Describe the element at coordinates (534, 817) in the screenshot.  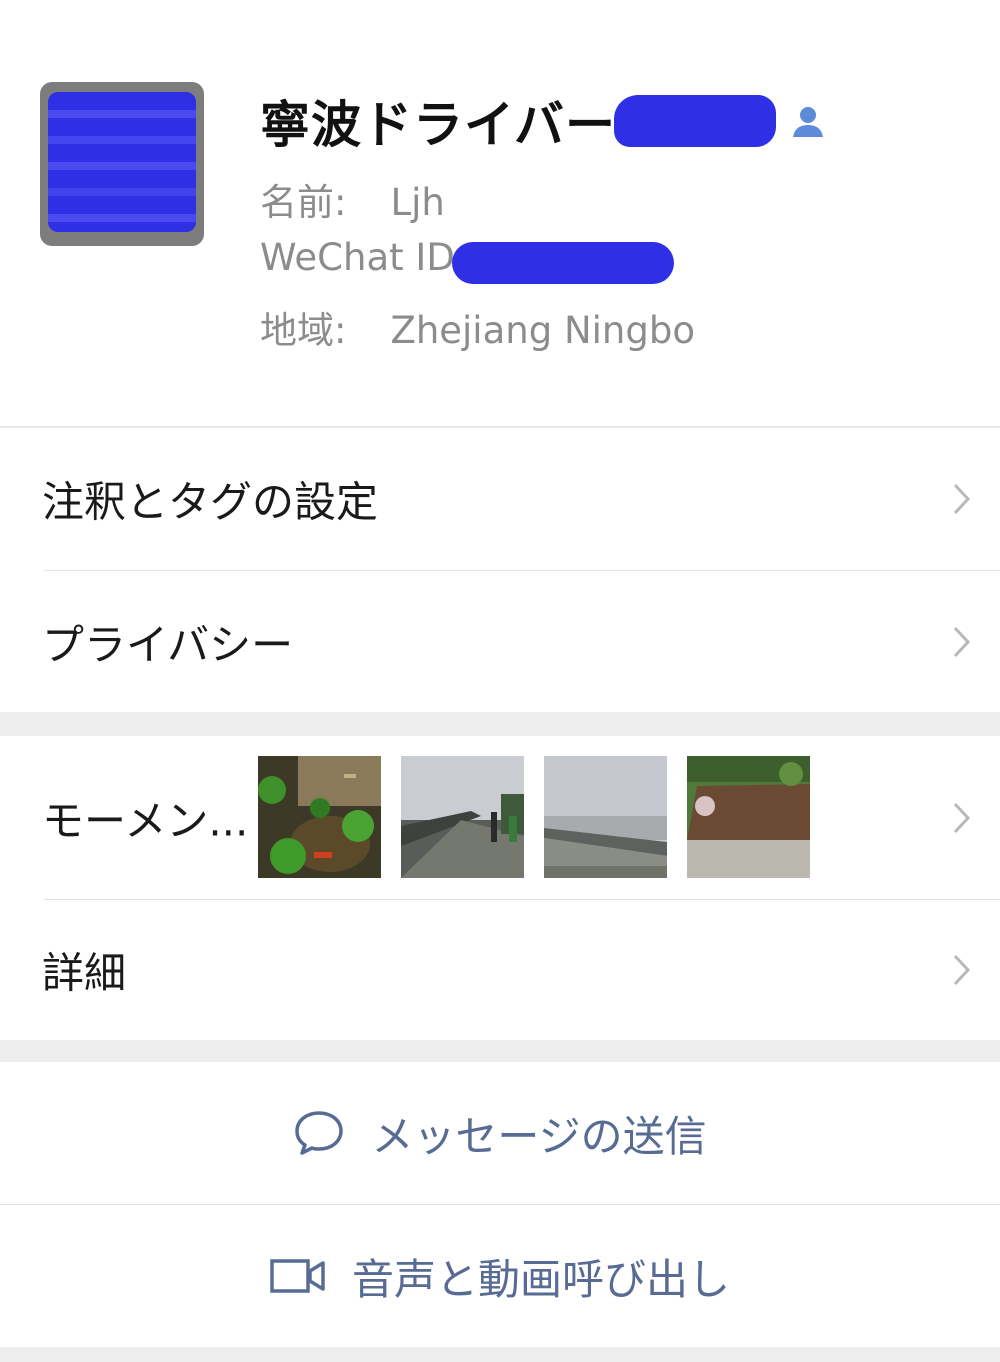
I see `moments-thumbnails` at that location.